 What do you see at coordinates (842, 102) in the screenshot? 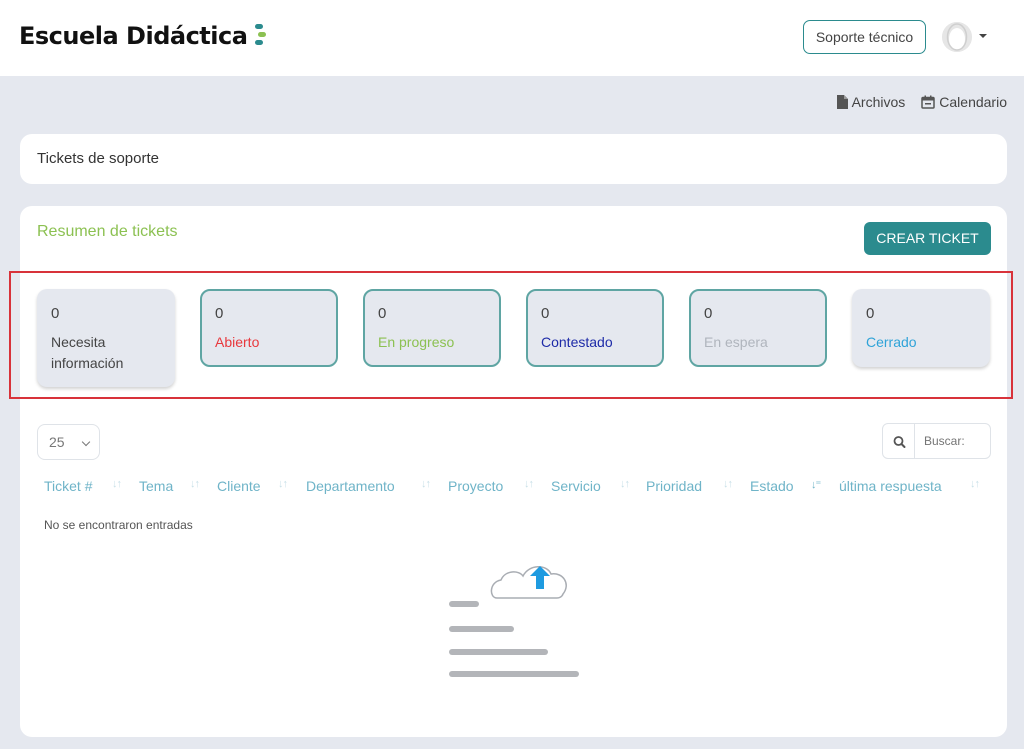
I see `file-icon` at bounding box center [842, 102].